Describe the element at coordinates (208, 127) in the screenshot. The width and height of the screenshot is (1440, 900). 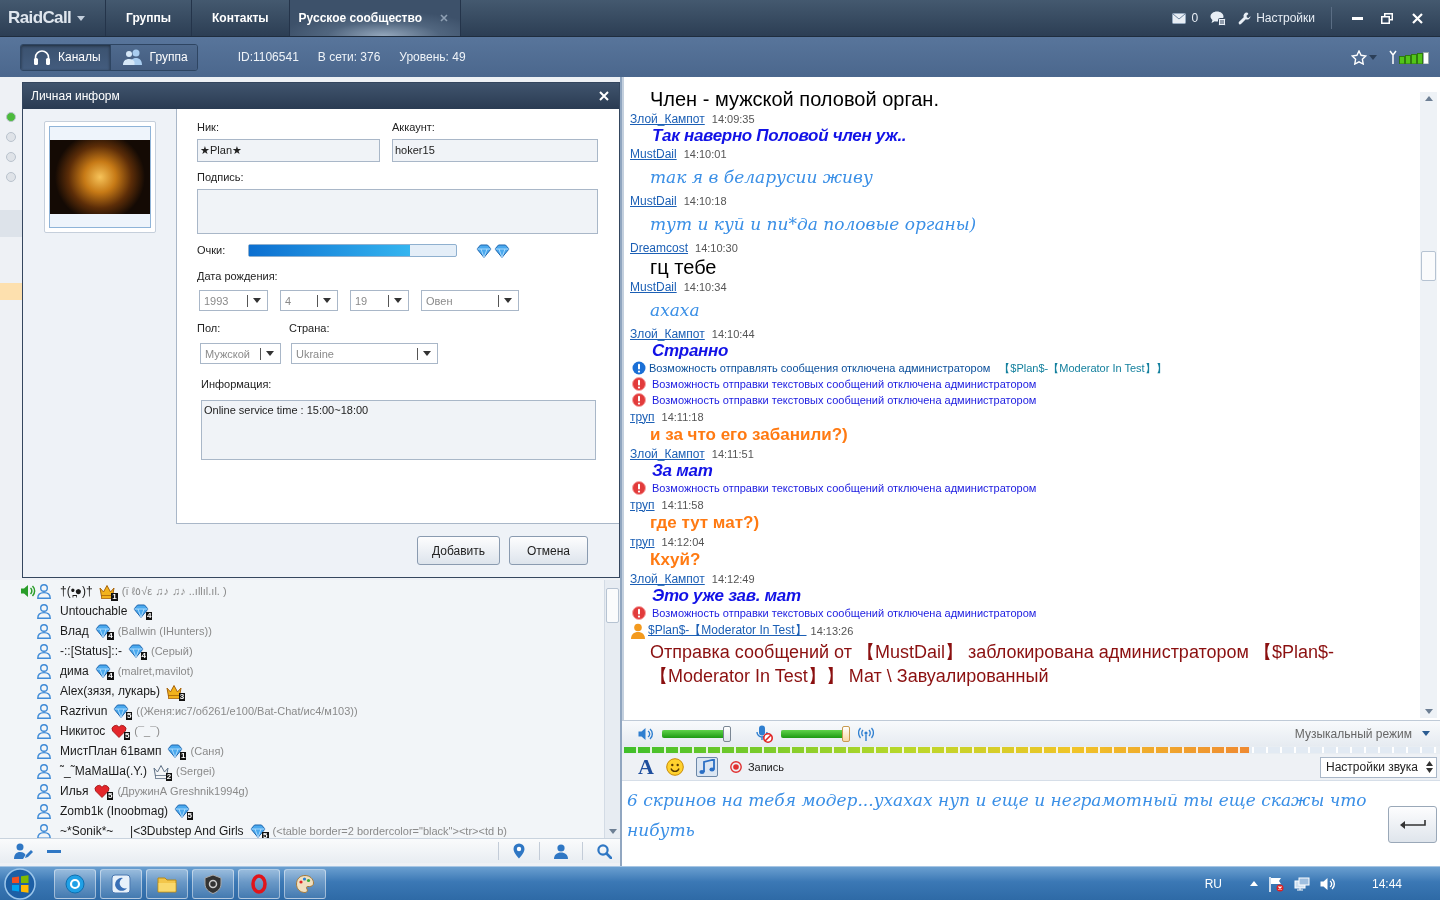
I see `field-label: Ник:` at that location.